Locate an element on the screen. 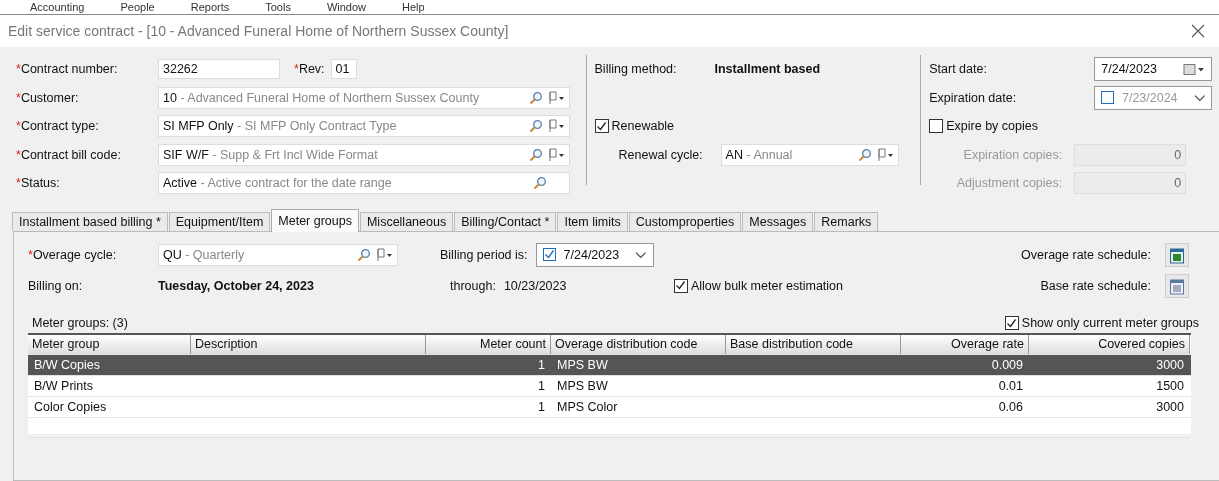  checkbox-label: Renewable is located at coordinates (643, 126).